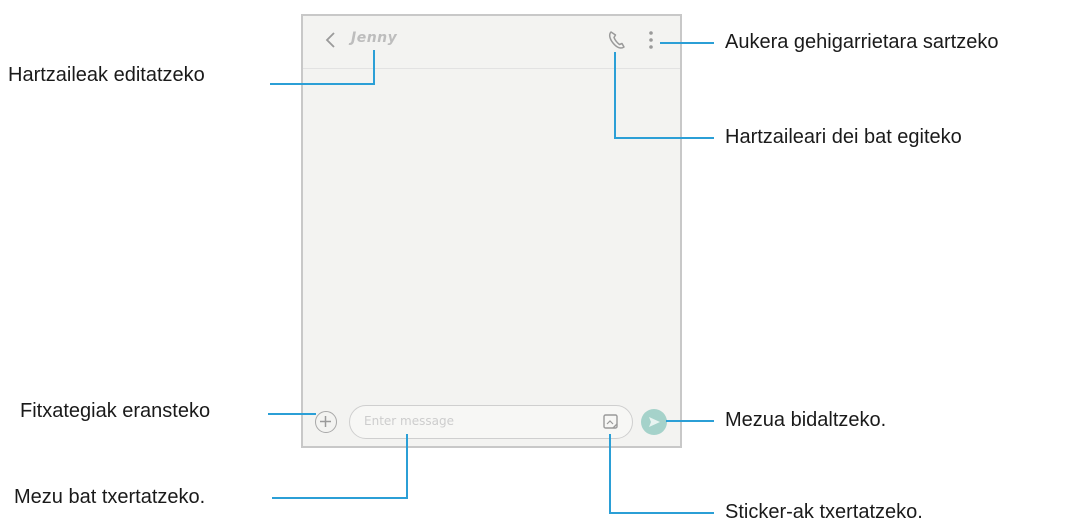 Image resolution: width=1068 pixels, height=524 pixels. What do you see at coordinates (651, 40) in the screenshot?
I see `more-vertical-icon` at bounding box center [651, 40].